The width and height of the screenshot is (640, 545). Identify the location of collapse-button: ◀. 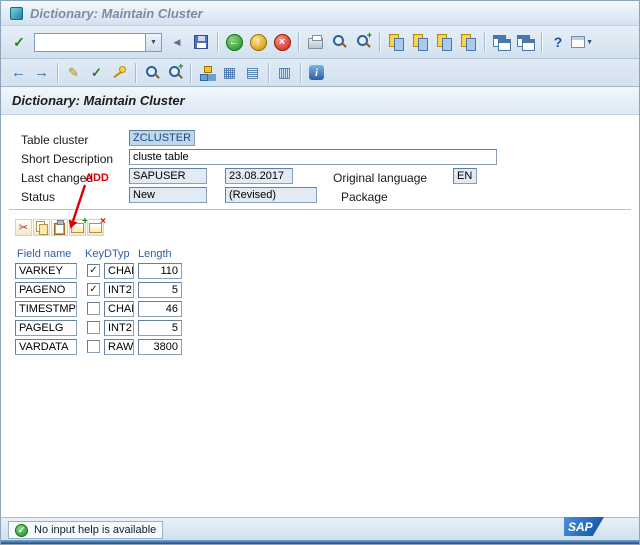
(177, 42).